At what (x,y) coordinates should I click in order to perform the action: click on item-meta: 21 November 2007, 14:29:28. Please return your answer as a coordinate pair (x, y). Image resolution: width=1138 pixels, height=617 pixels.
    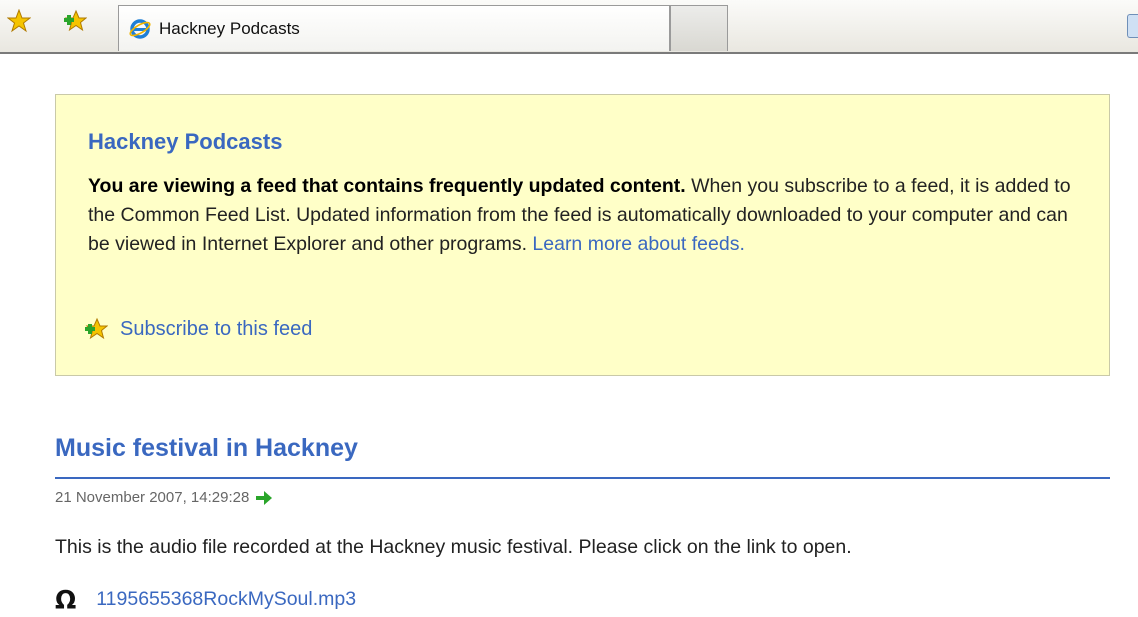
    Looking at the image, I should click on (164, 497).